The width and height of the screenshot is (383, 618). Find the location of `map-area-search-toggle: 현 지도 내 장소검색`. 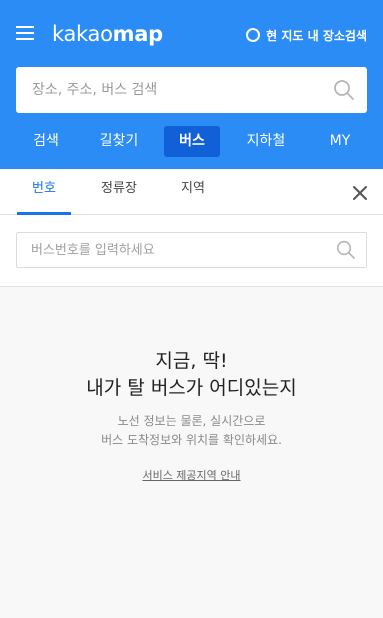

map-area-search-toggle: 현 지도 내 장소검색 is located at coordinates (306, 35).